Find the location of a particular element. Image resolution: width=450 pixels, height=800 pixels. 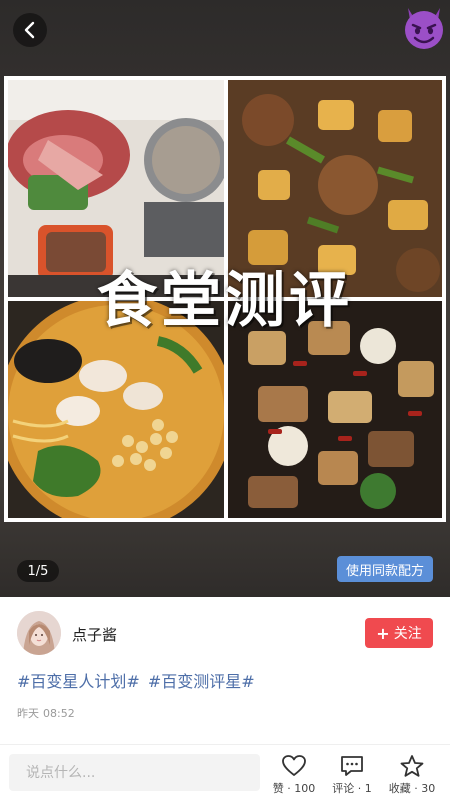

avatar is located at coordinates (39, 633).